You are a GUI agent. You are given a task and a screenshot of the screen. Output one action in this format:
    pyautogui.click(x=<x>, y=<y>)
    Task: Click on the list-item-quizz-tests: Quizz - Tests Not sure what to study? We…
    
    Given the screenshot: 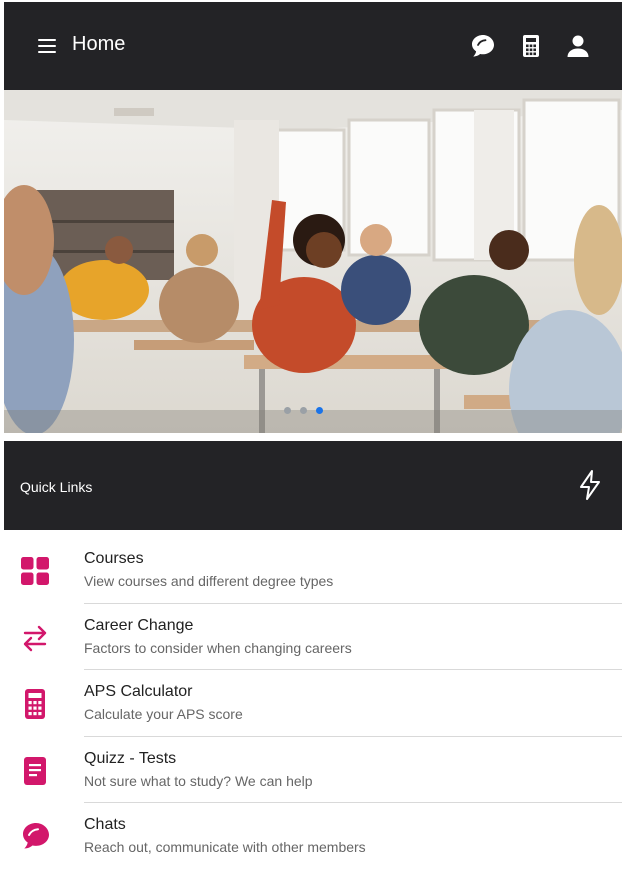 What is the action you would take?
    pyautogui.click(x=313, y=770)
    